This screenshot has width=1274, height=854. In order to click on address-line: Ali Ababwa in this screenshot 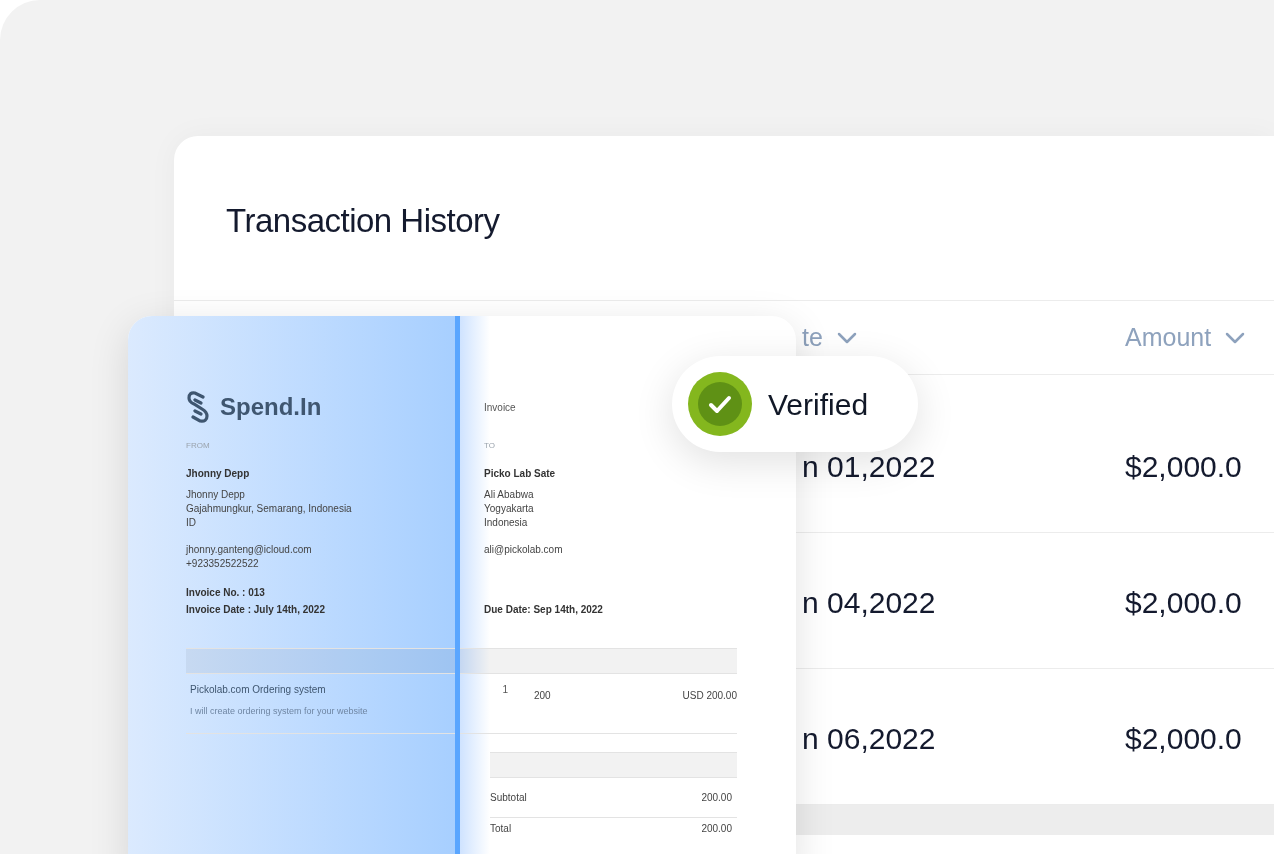, I will do `click(509, 495)`.